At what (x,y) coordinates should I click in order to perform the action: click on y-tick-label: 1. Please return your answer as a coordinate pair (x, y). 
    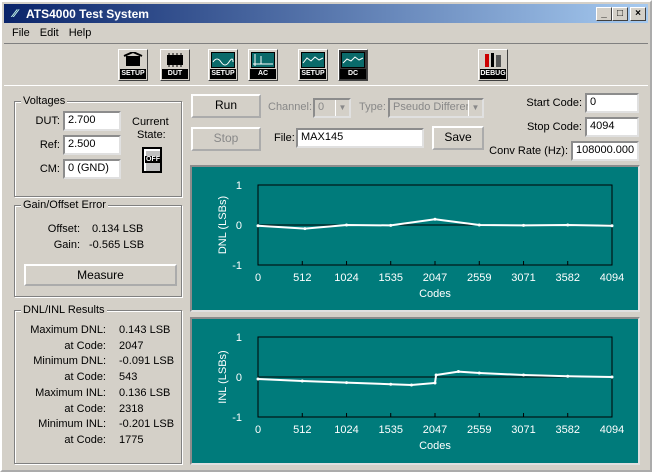
    Looking at the image, I should click on (239, 338).